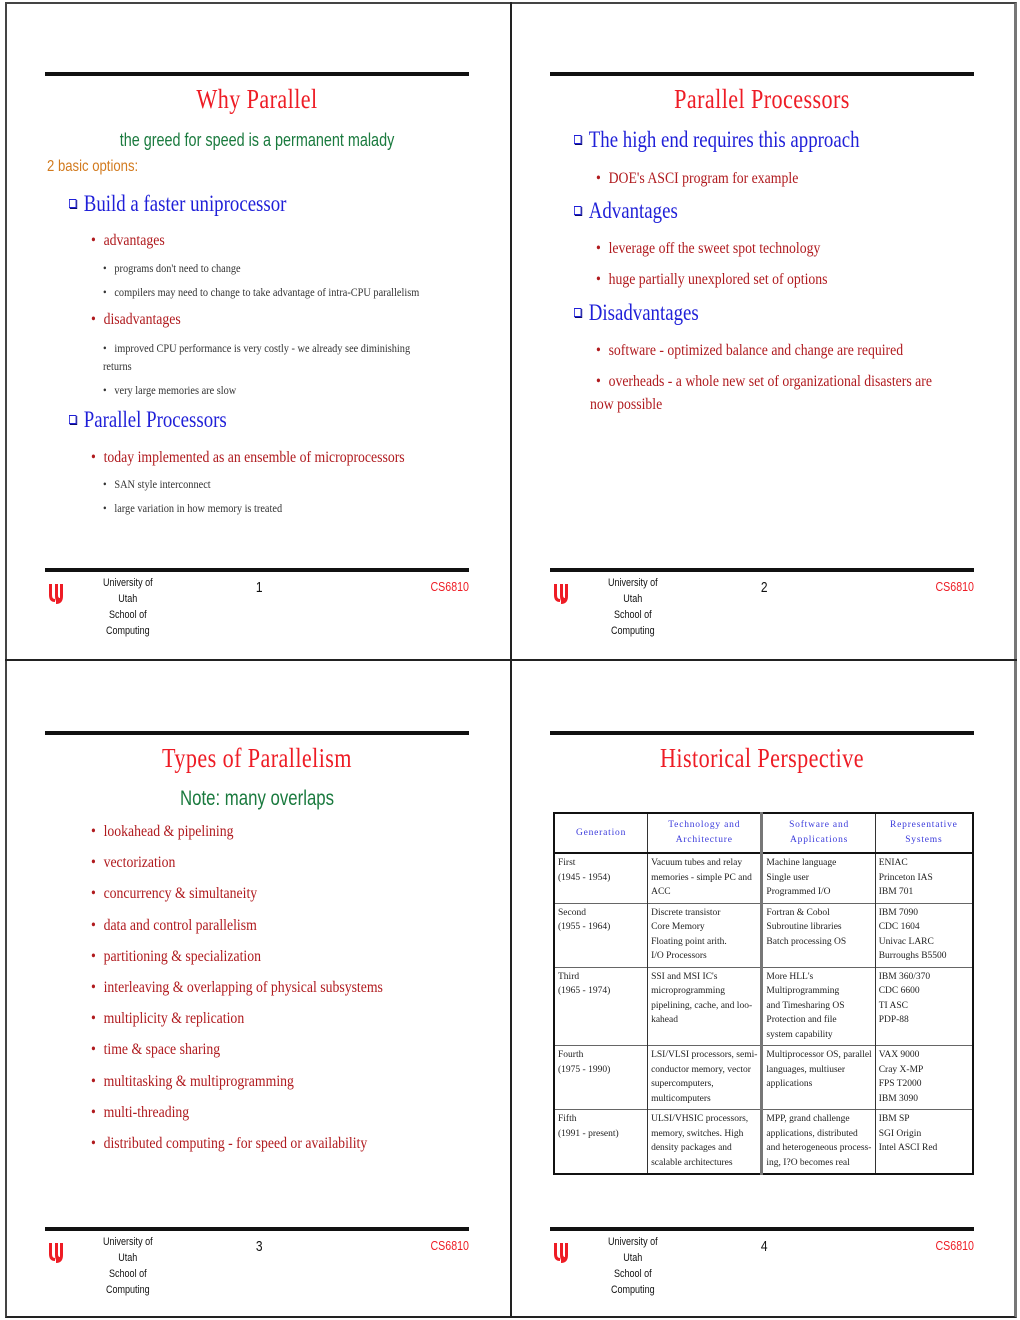  What do you see at coordinates (177, 204) in the screenshot?
I see `list-item: Build a faster uniprocessor` at bounding box center [177, 204].